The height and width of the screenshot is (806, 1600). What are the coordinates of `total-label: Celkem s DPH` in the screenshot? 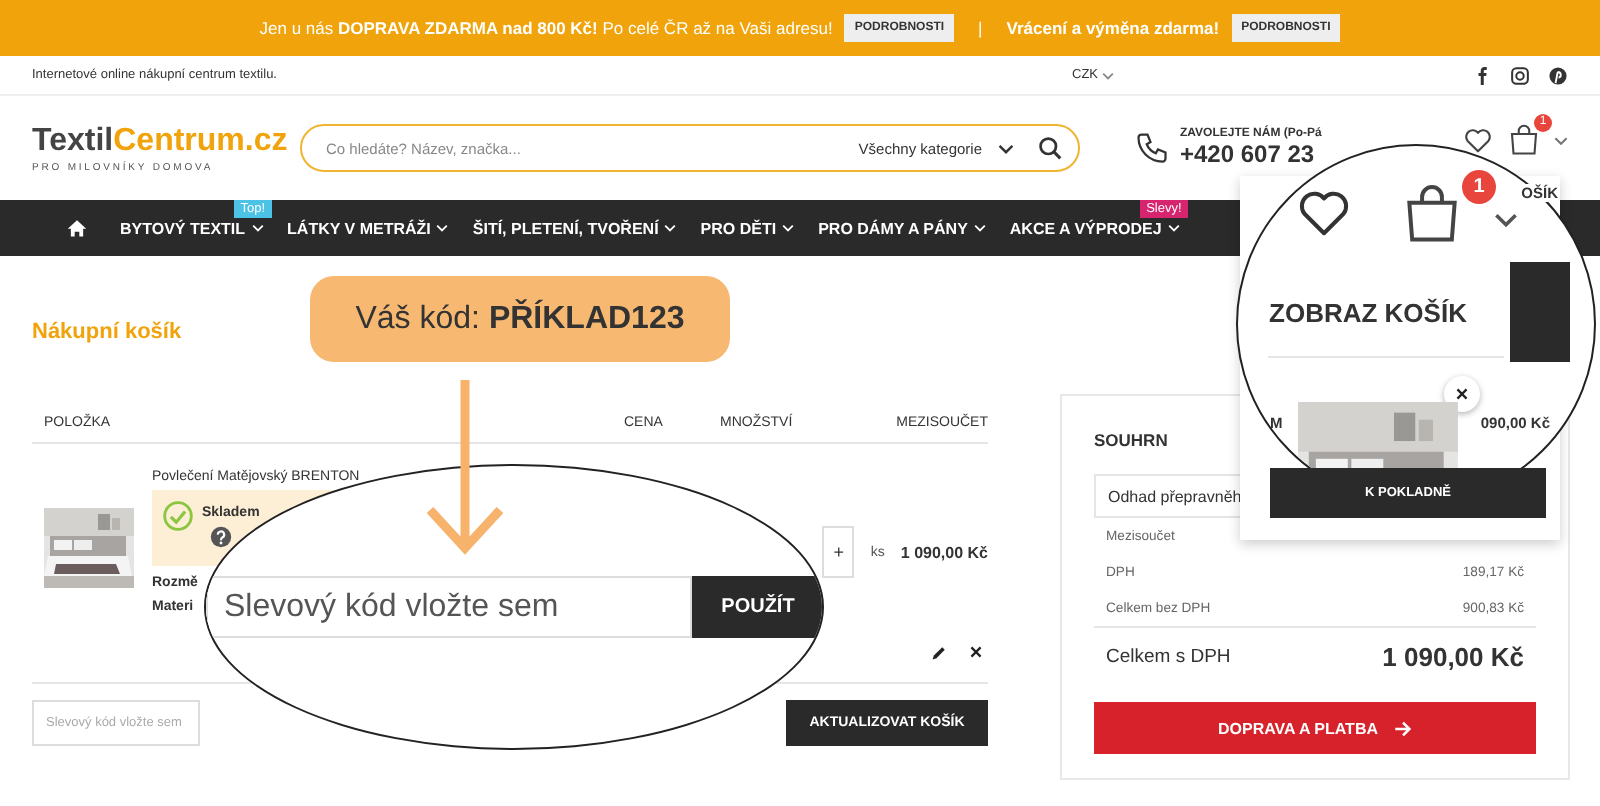 It's located at (1168, 657).